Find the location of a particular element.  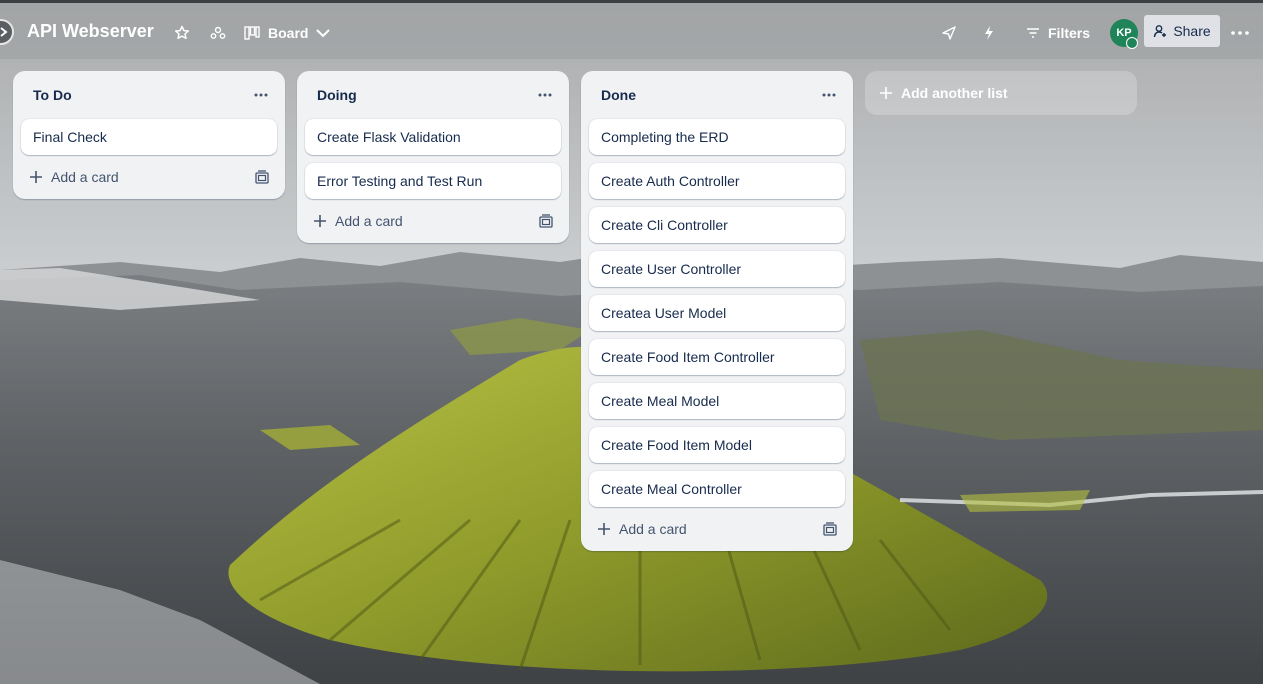

card: Createa User Model is located at coordinates (717, 313).